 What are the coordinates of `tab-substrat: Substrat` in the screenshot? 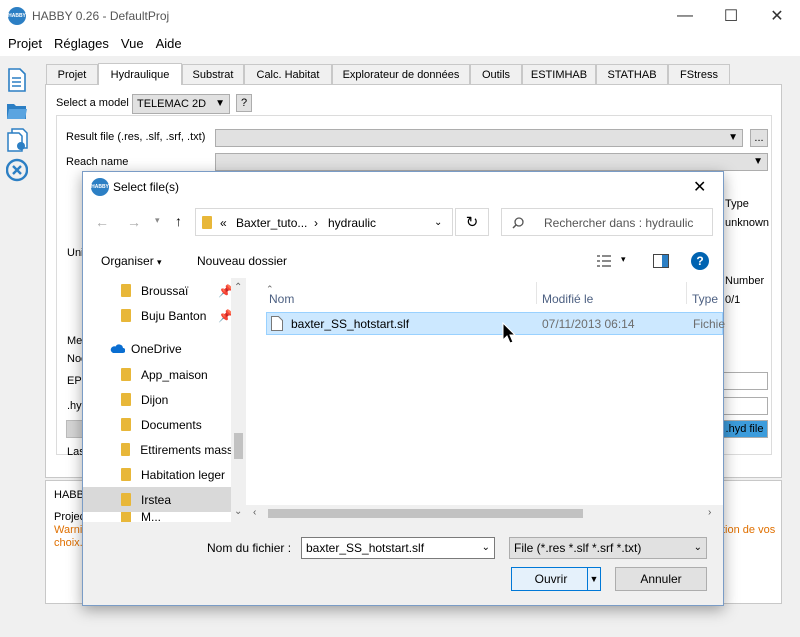 It's located at (213, 74).